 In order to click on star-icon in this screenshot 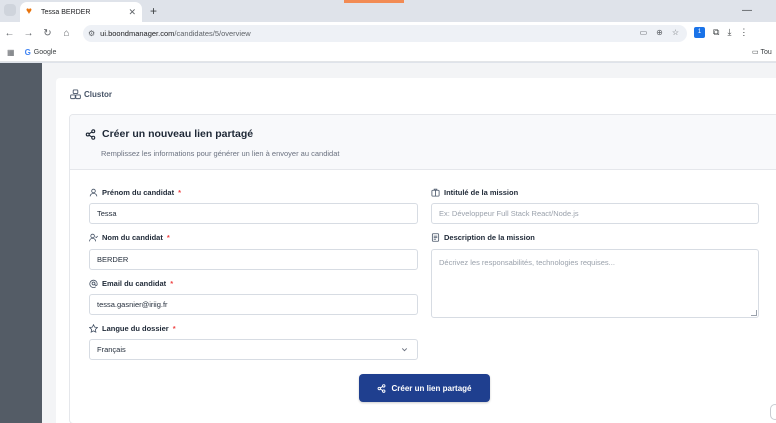, I will do `click(93, 328)`.